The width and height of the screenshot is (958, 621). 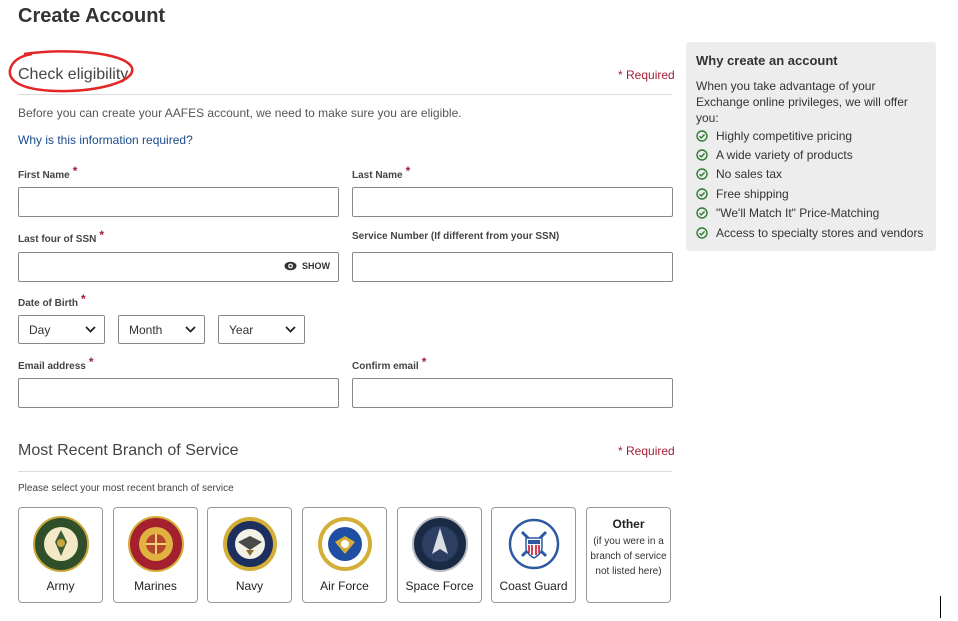 I want to click on space-force-seal-icon, so click(x=439, y=544).